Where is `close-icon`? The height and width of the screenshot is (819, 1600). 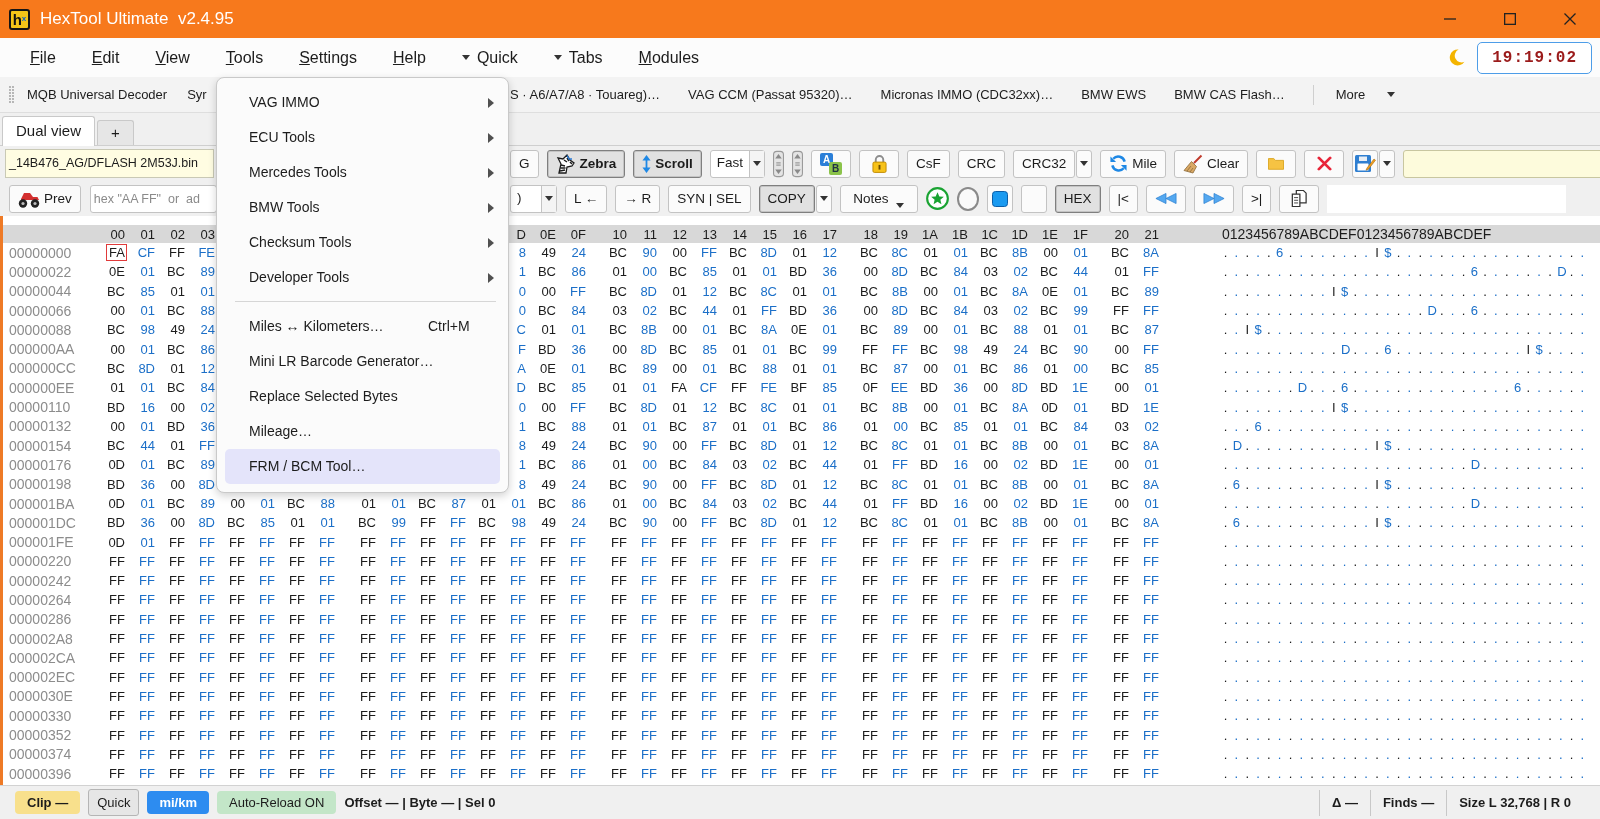
close-icon is located at coordinates (1570, 19).